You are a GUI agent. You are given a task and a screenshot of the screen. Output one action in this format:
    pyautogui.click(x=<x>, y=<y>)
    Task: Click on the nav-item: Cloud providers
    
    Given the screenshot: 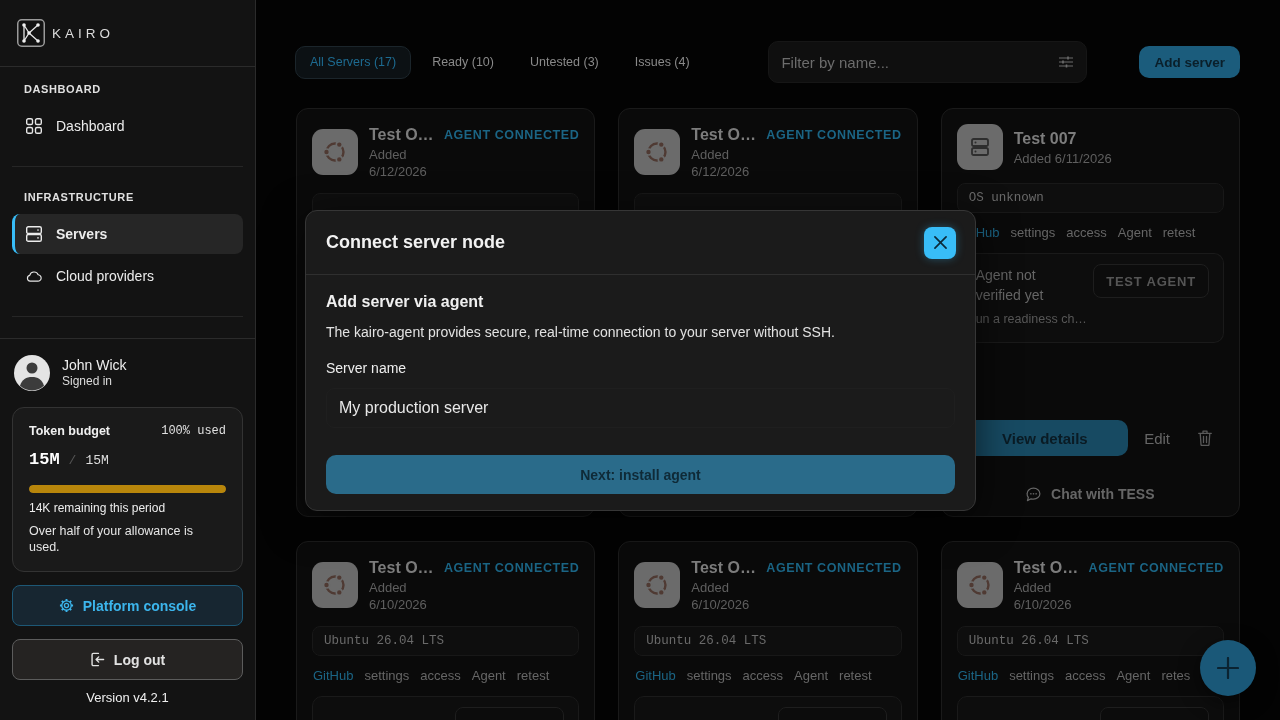 What is the action you would take?
    pyautogui.click(x=127, y=276)
    